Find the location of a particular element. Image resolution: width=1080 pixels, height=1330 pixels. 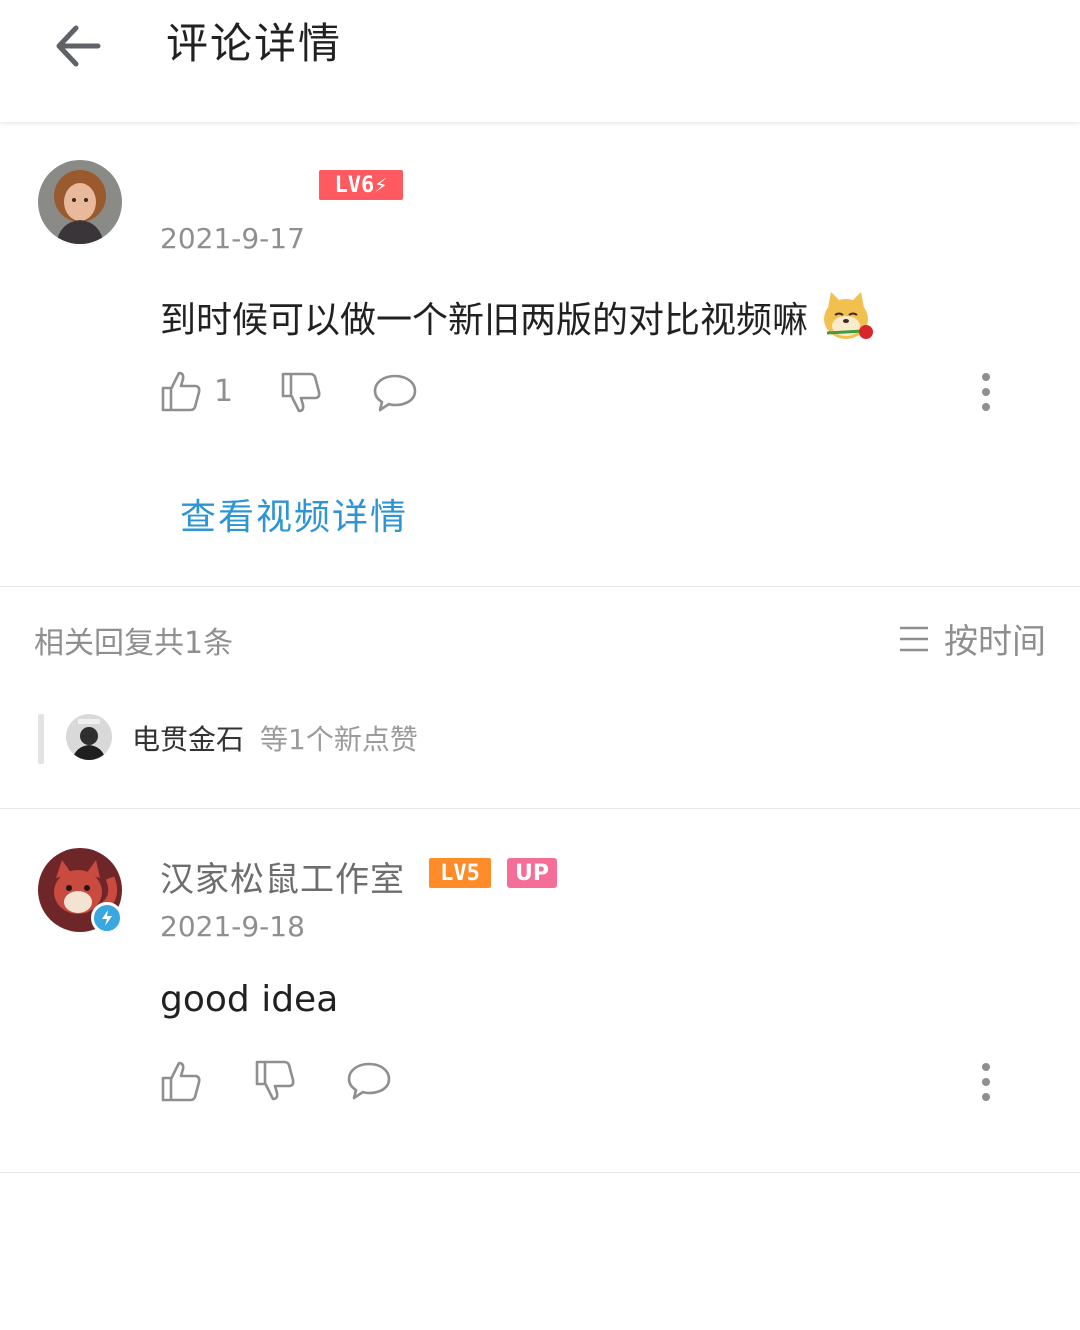

reply-like-button is located at coordinates (181, 1081).